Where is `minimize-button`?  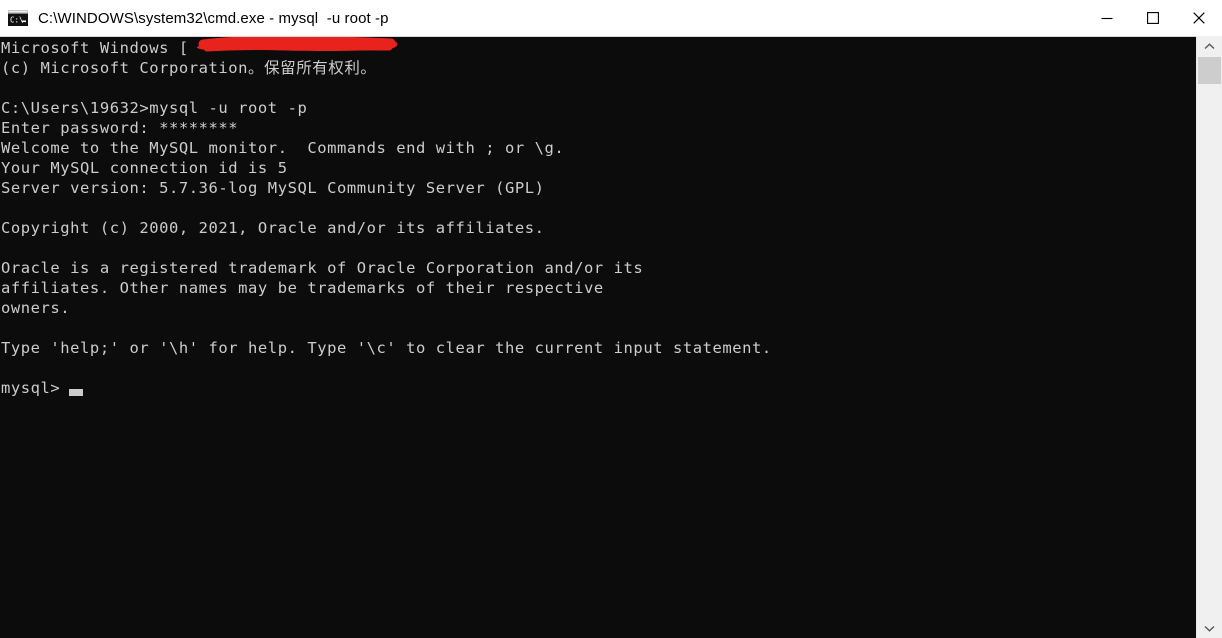
minimize-button is located at coordinates (1107, 18).